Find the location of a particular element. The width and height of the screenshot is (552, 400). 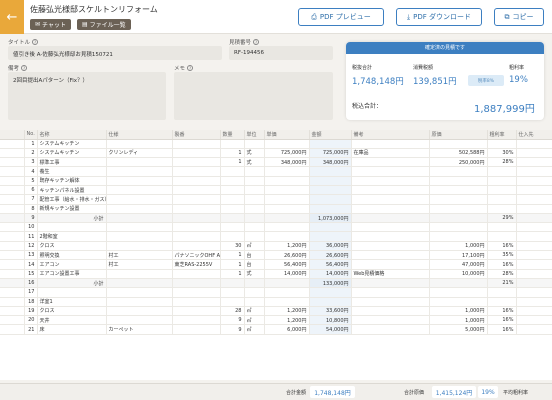

table-row: 6 キッチンパネル設置 is located at coordinates (276, 190).